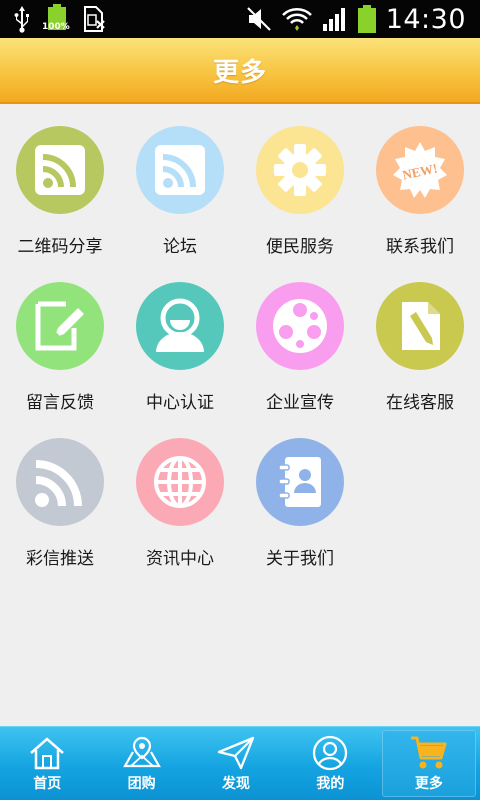 This screenshot has width=480, height=800. Describe the element at coordinates (47, 784) in the screenshot. I see `nav-label: 首页` at that location.